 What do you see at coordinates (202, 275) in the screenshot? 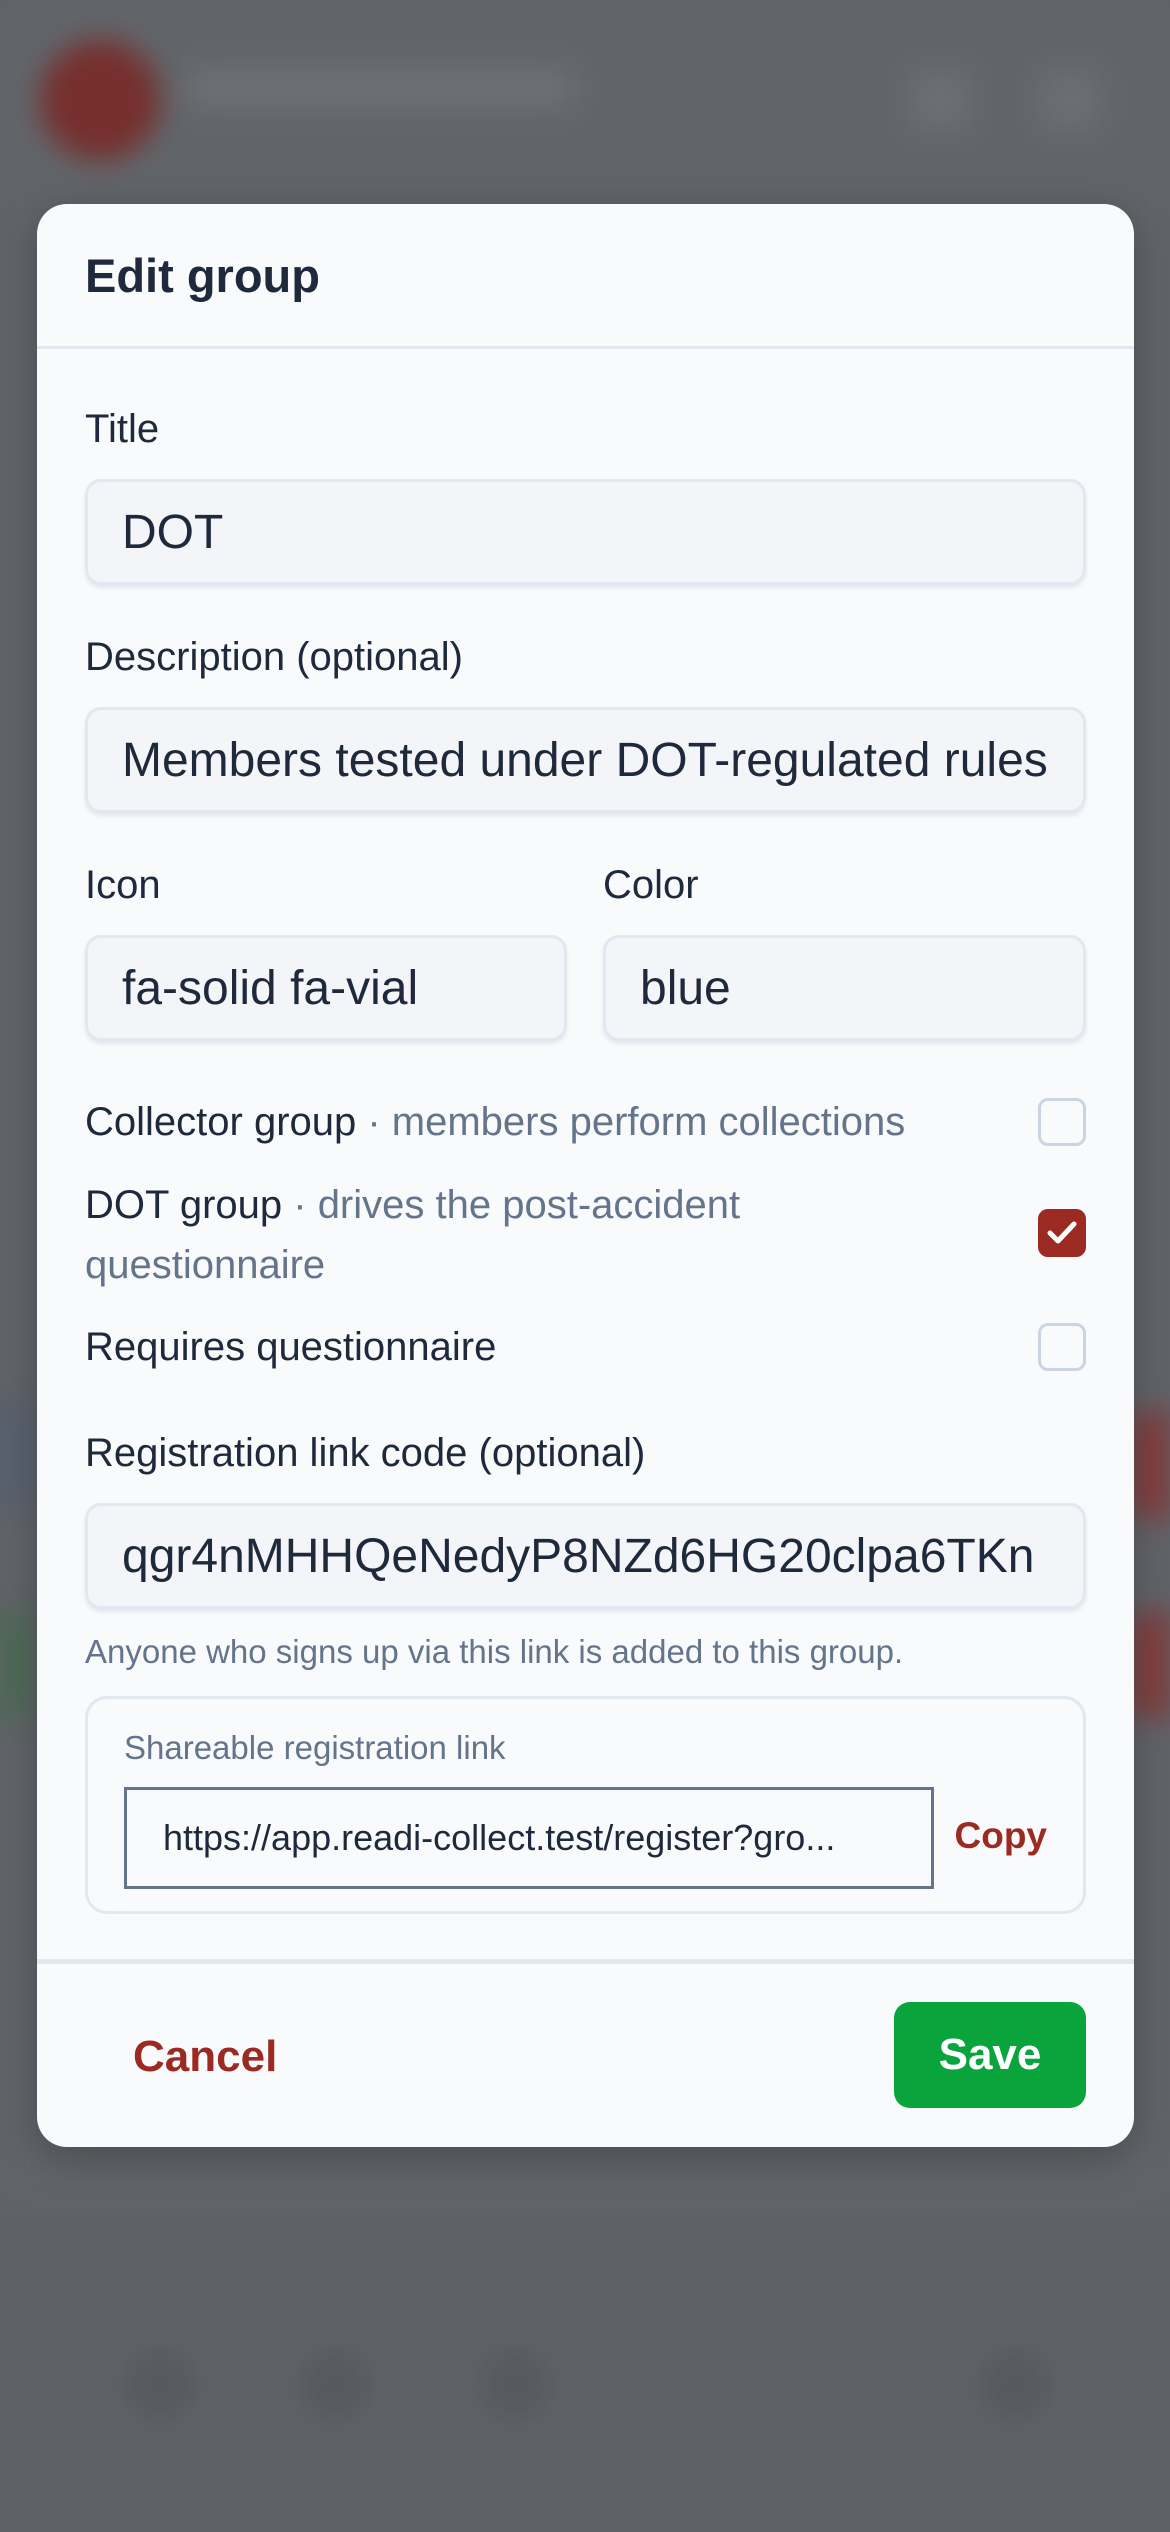
I see `modal-title: Edit group` at bounding box center [202, 275].